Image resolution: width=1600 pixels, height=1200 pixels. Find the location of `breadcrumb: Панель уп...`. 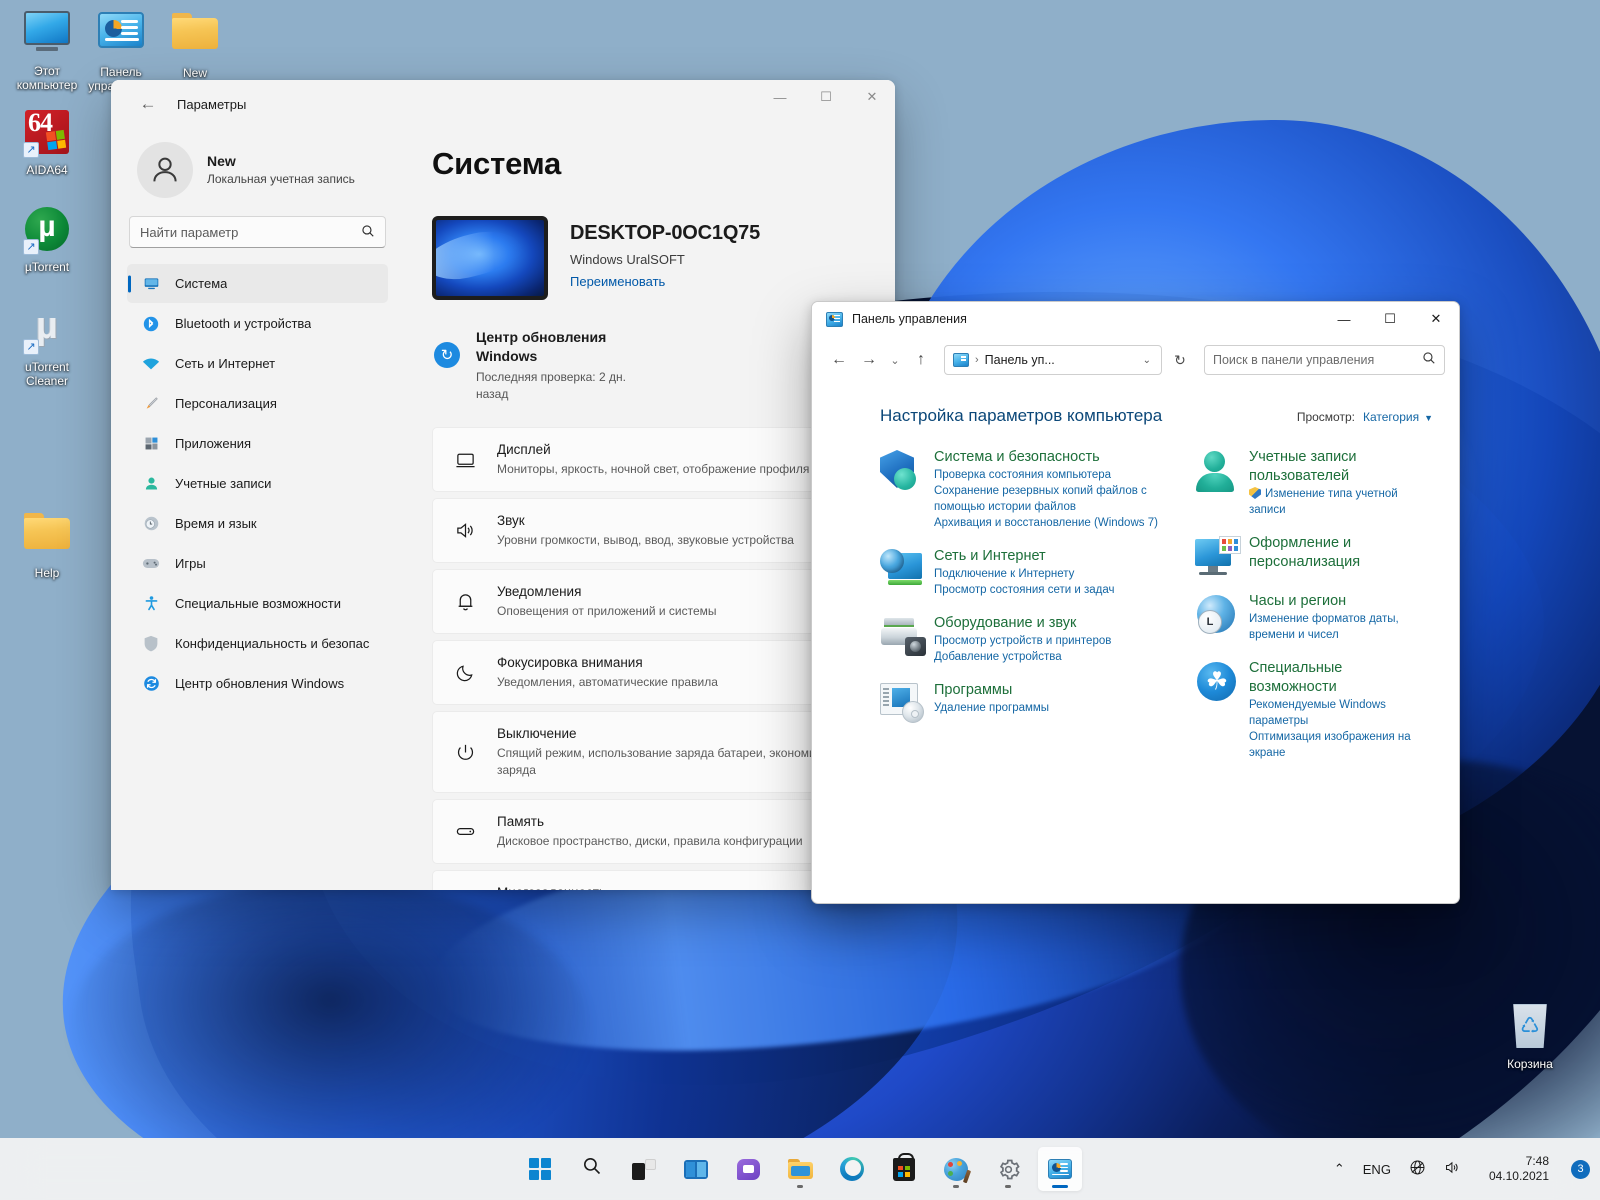

breadcrumb: Панель уп... is located at coordinates (1064, 360).